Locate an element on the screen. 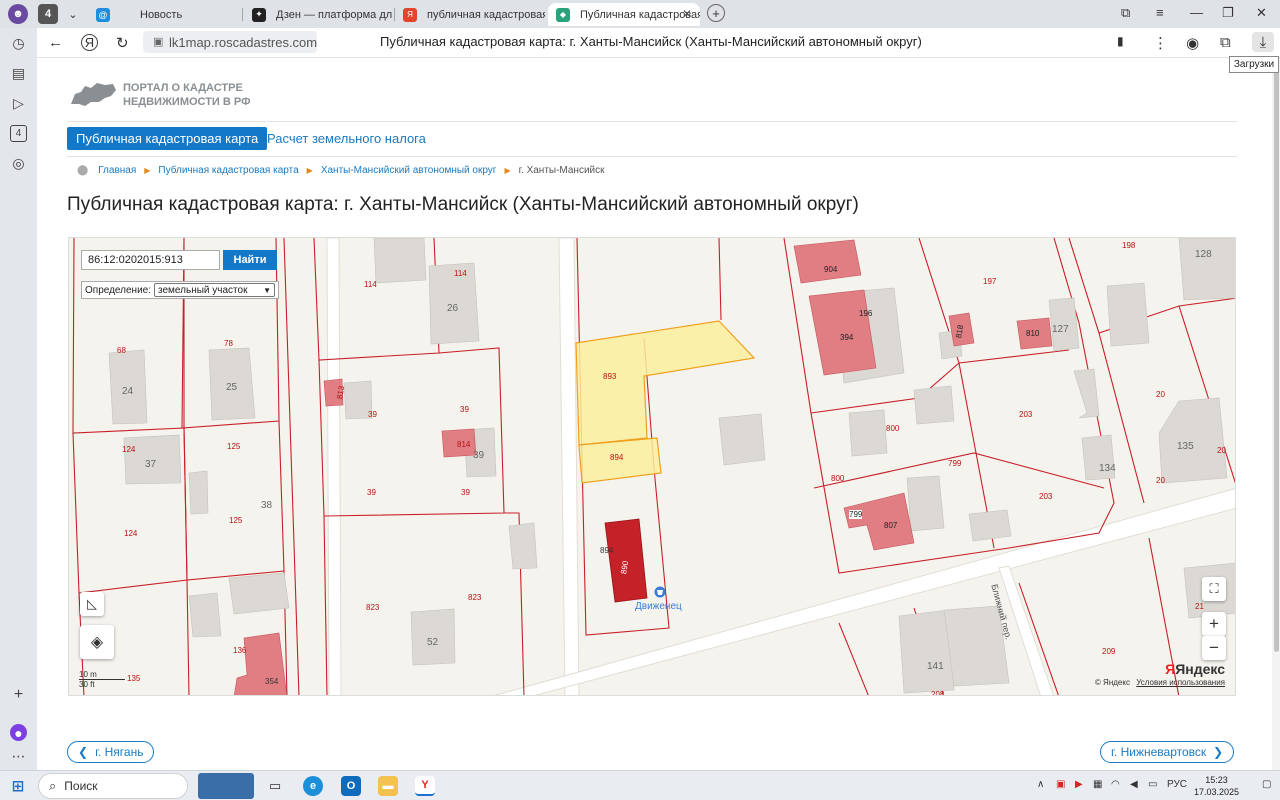 This screenshot has height=800, width=1280. parcel-label: 20 is located at coordinates (1160, 394).